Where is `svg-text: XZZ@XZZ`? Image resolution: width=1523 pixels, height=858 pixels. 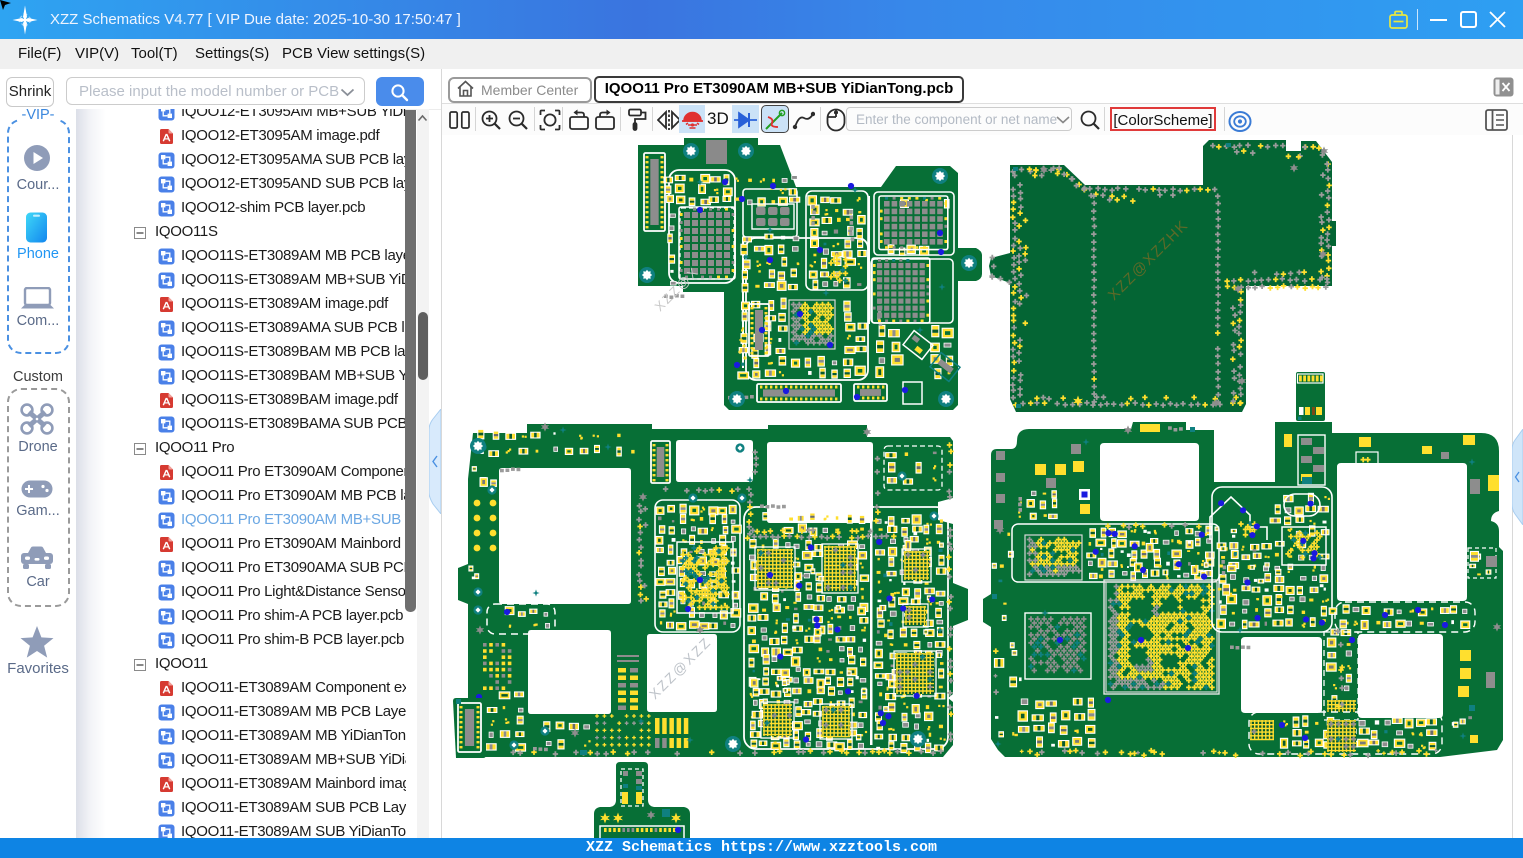
svg-text: XZZ@XZZ is located at coordinates (680, 667).